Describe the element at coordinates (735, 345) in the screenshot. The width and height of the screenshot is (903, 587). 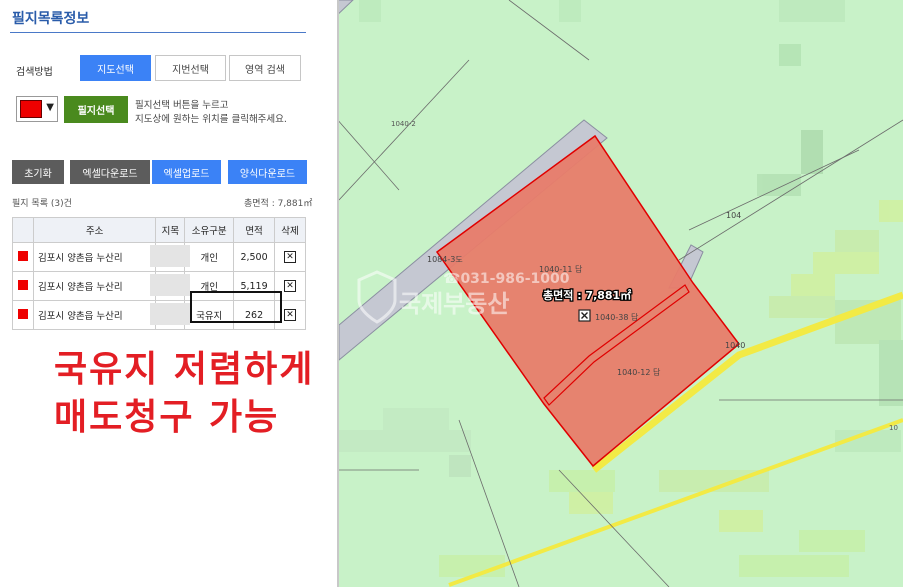
I see `map-label-1040: 1040` at that location.